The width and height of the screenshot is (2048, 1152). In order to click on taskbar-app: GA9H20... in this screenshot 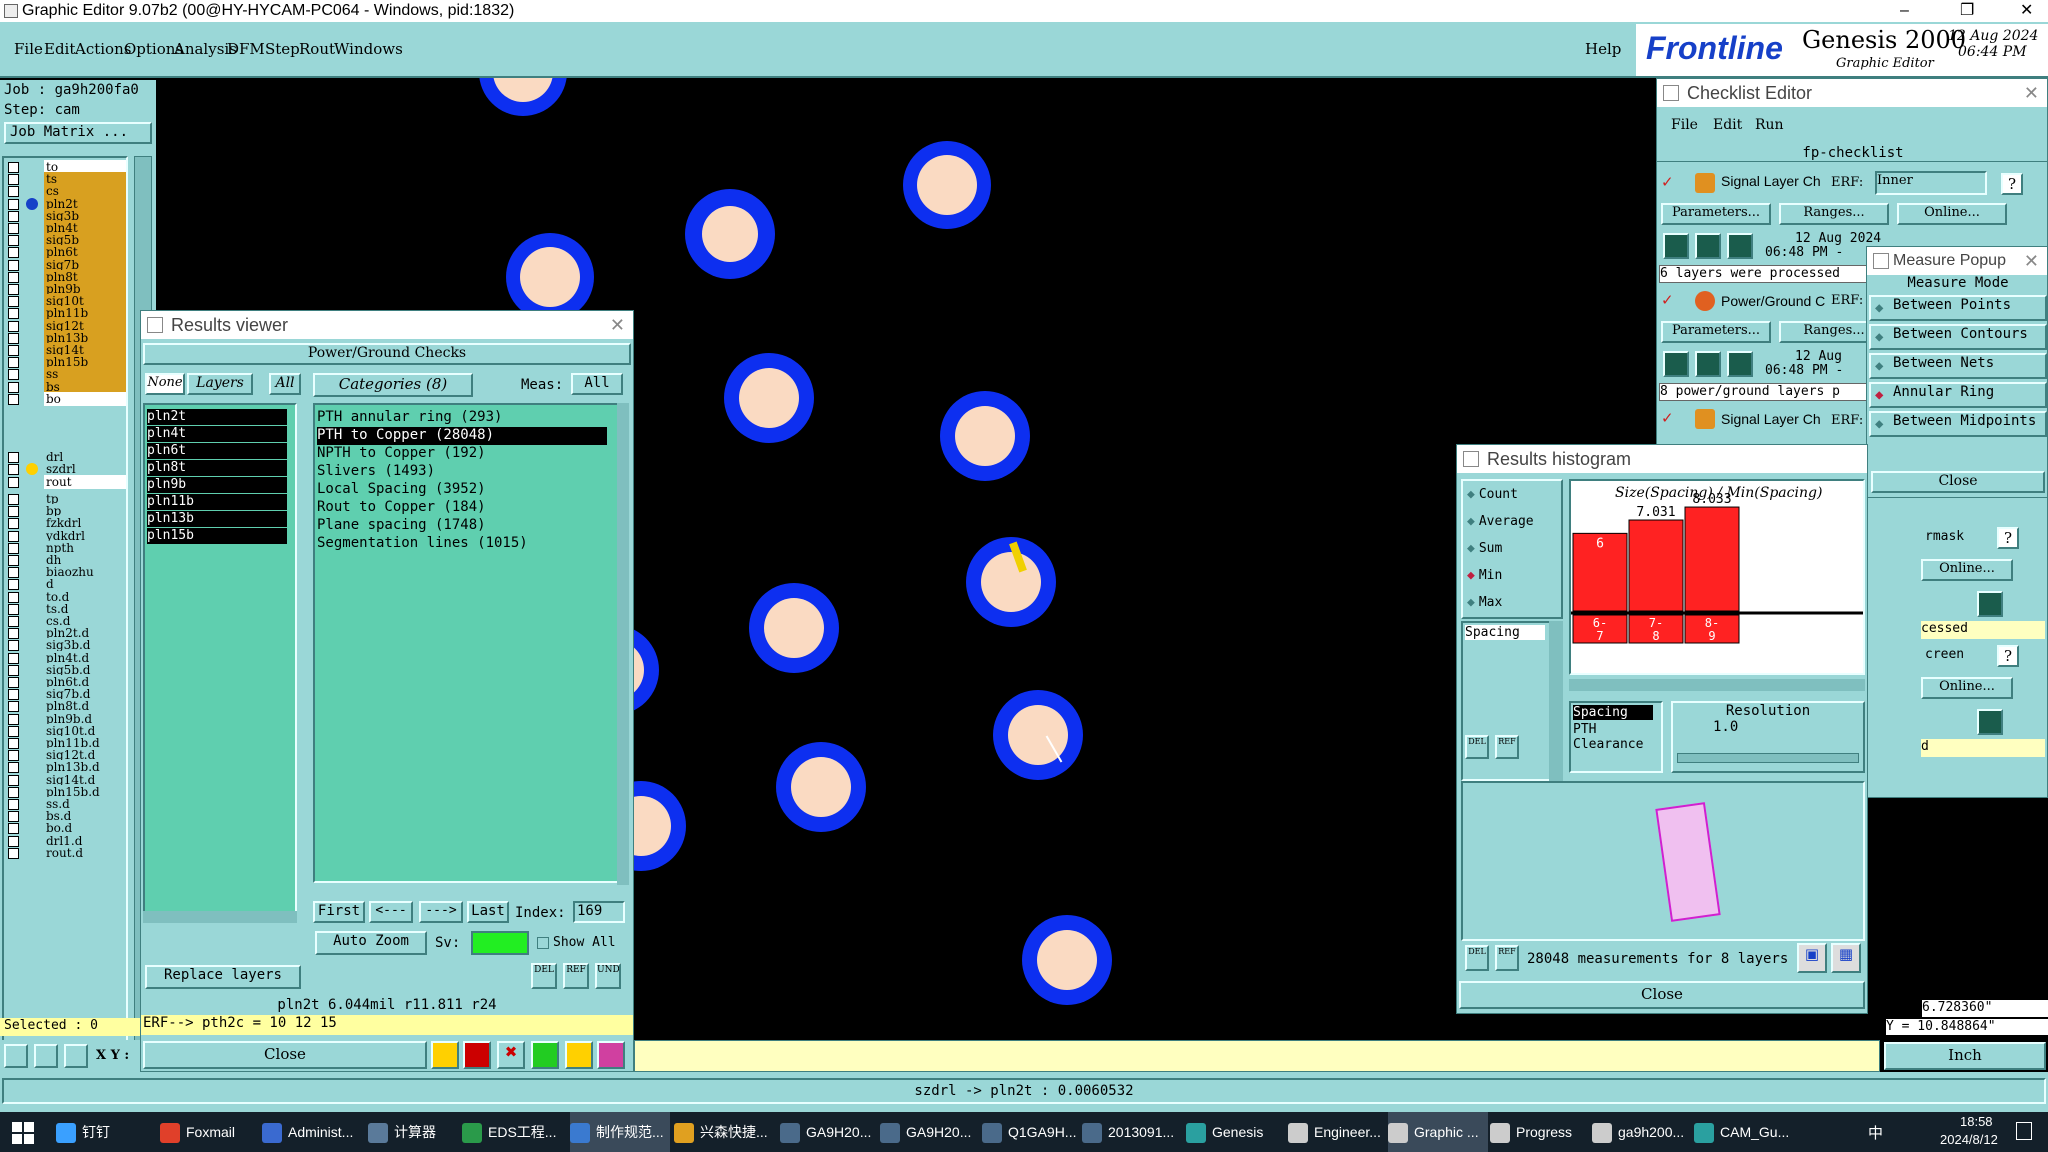, I will do `click(829, 1132)`.